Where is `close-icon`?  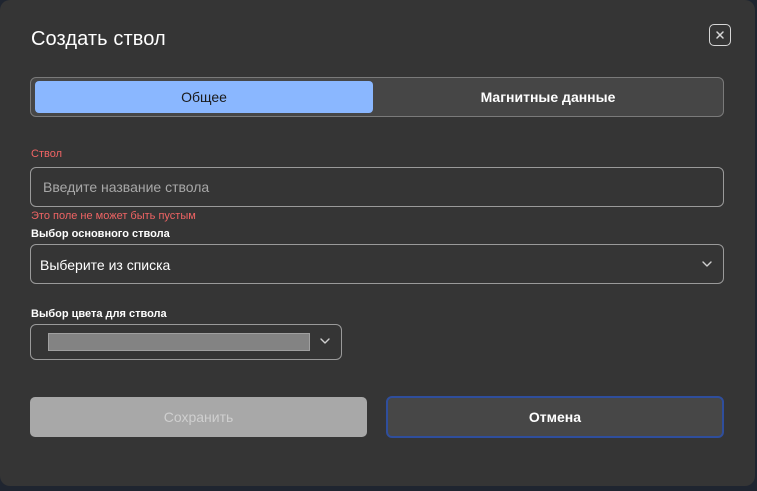
close-icon is located at coordinates (720, 35).